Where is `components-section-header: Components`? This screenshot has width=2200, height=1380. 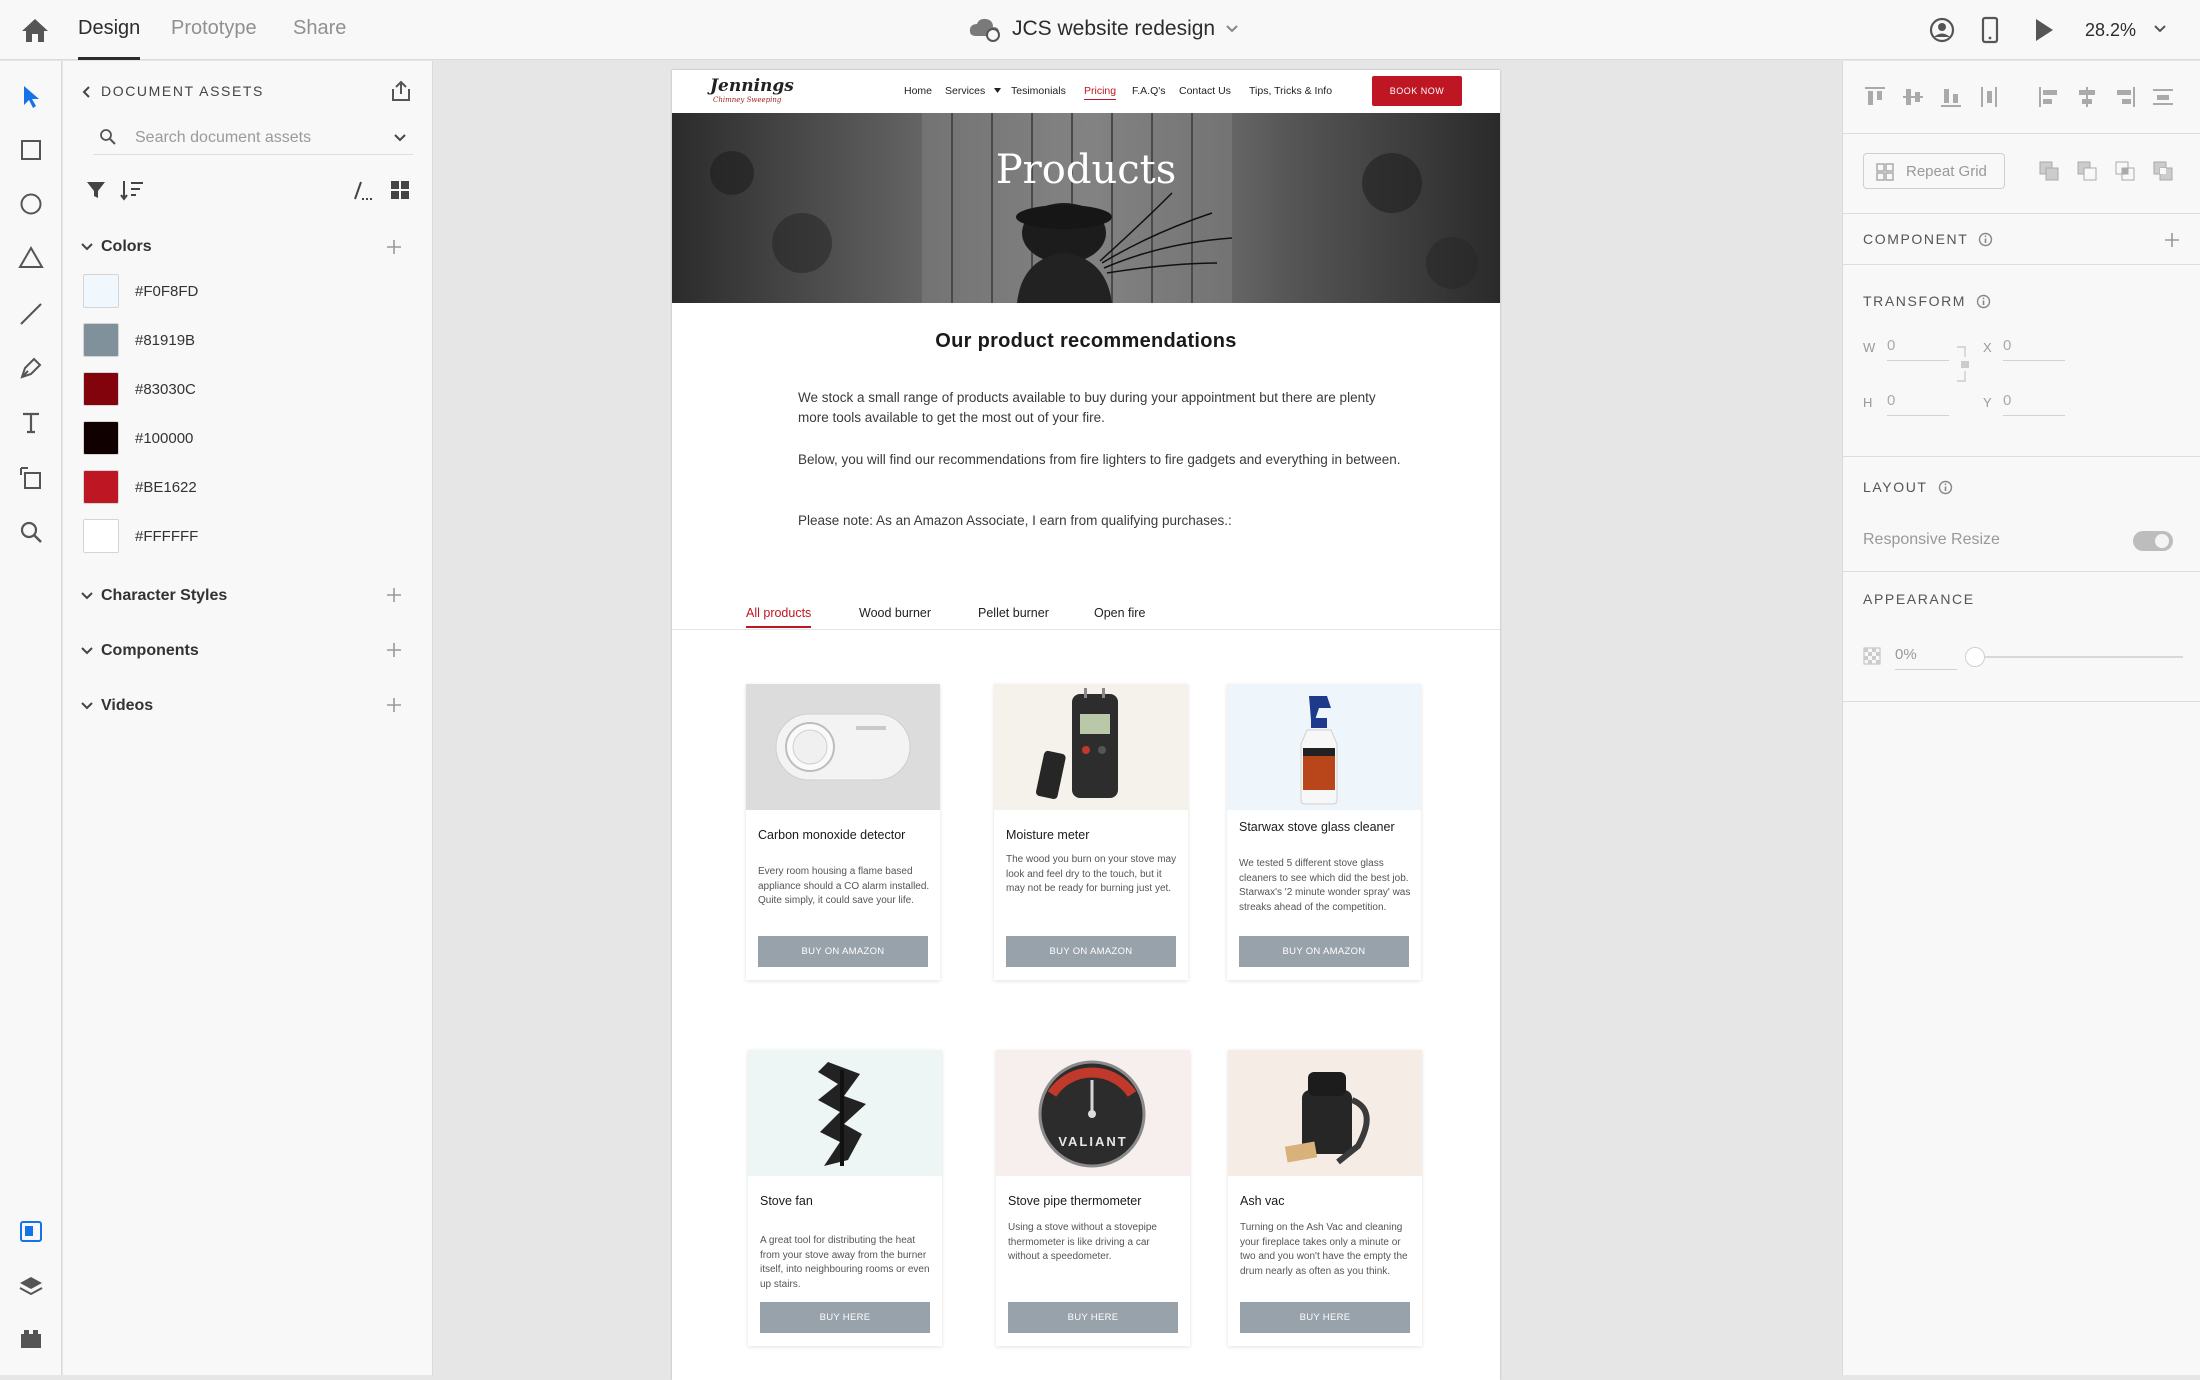
components-section-header: Components is located at coordinates (140, 651).